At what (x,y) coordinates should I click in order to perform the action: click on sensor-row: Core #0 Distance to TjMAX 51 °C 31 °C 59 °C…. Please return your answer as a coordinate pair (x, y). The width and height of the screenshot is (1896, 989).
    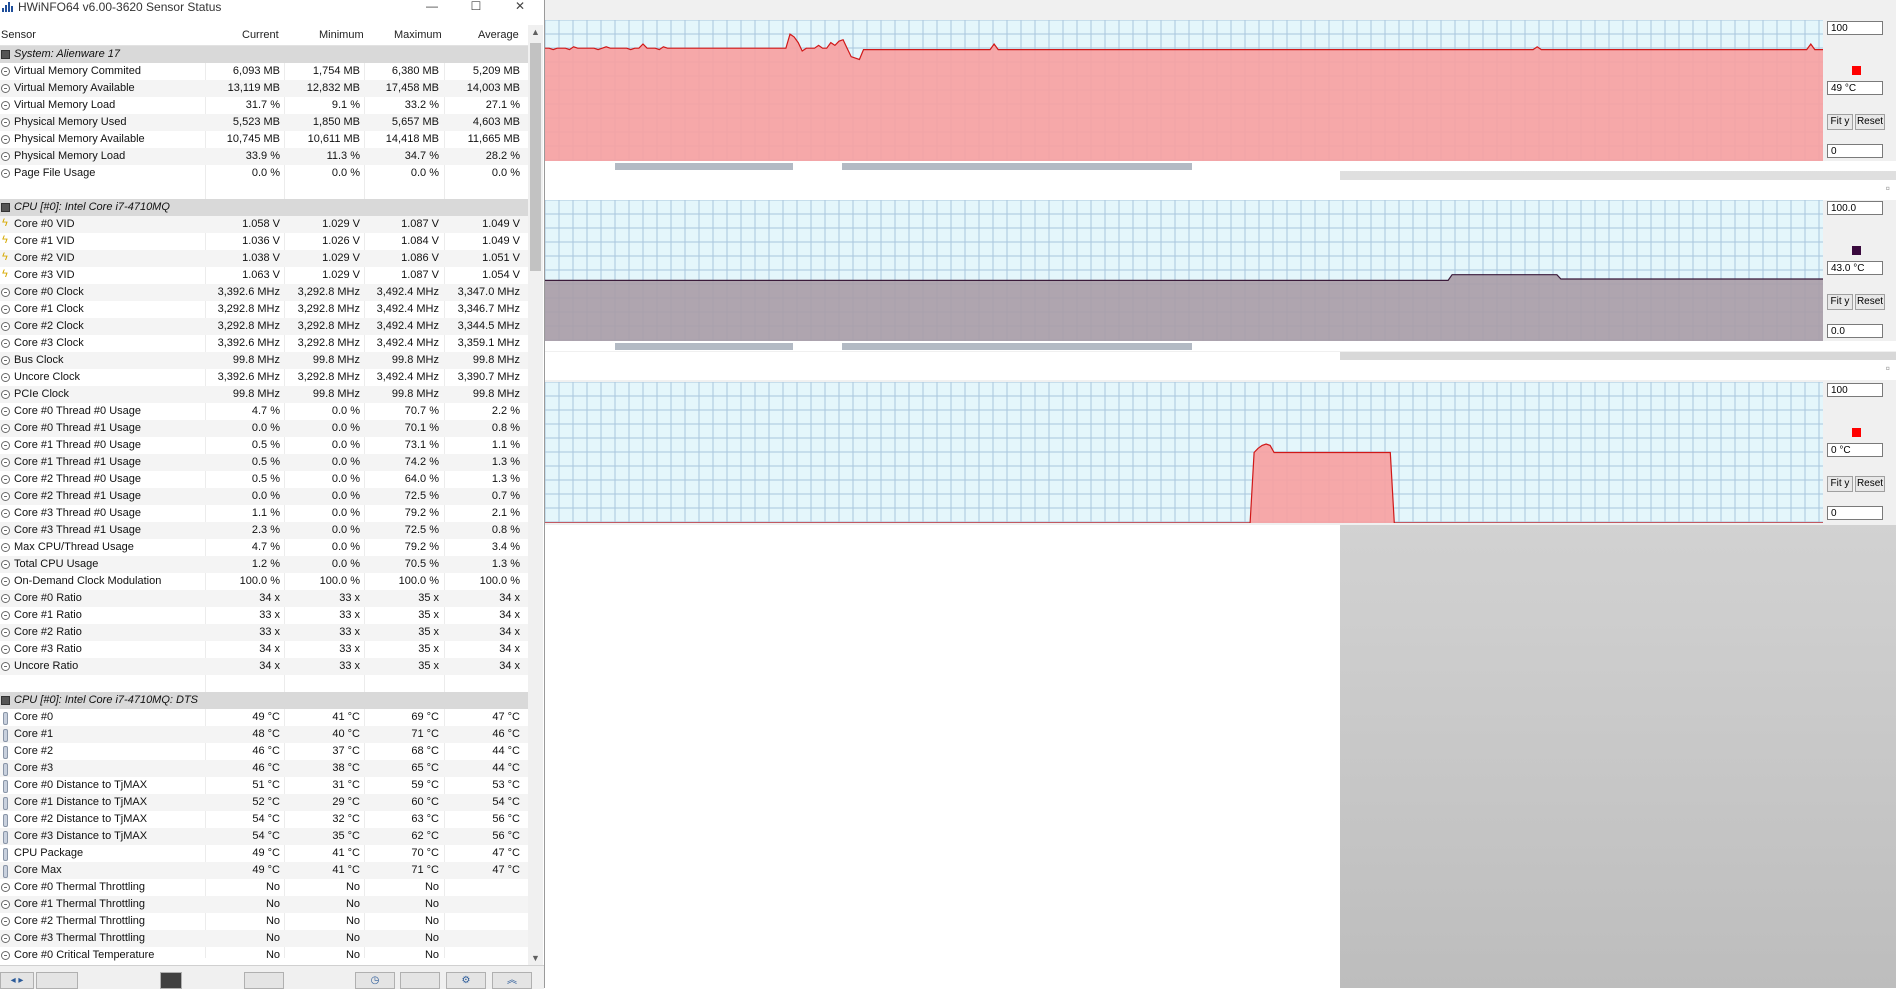
    Looking at the image, I should click on (264, 785).